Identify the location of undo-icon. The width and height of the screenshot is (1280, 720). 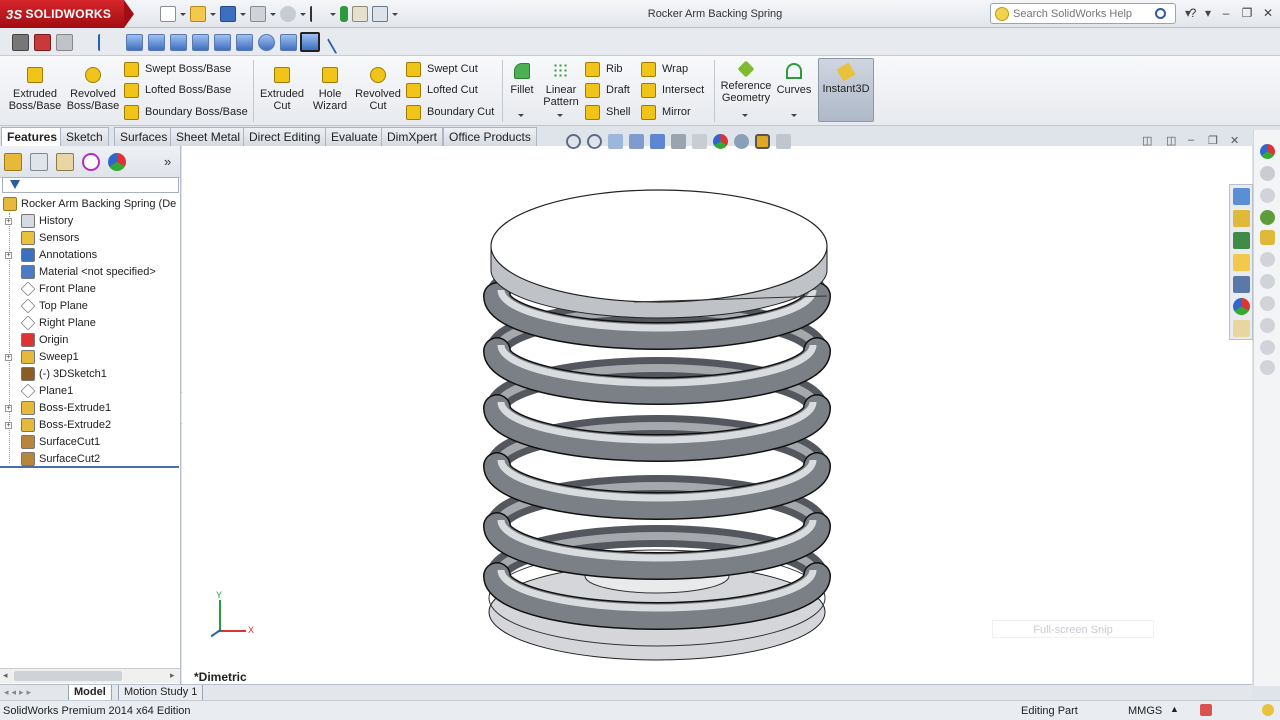
(288, 14).